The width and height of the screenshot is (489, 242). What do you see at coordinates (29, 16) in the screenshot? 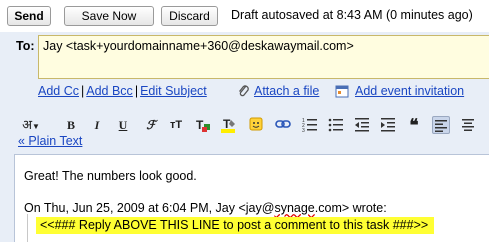
I see `send-button: Send` at bounding box center [29, 16].